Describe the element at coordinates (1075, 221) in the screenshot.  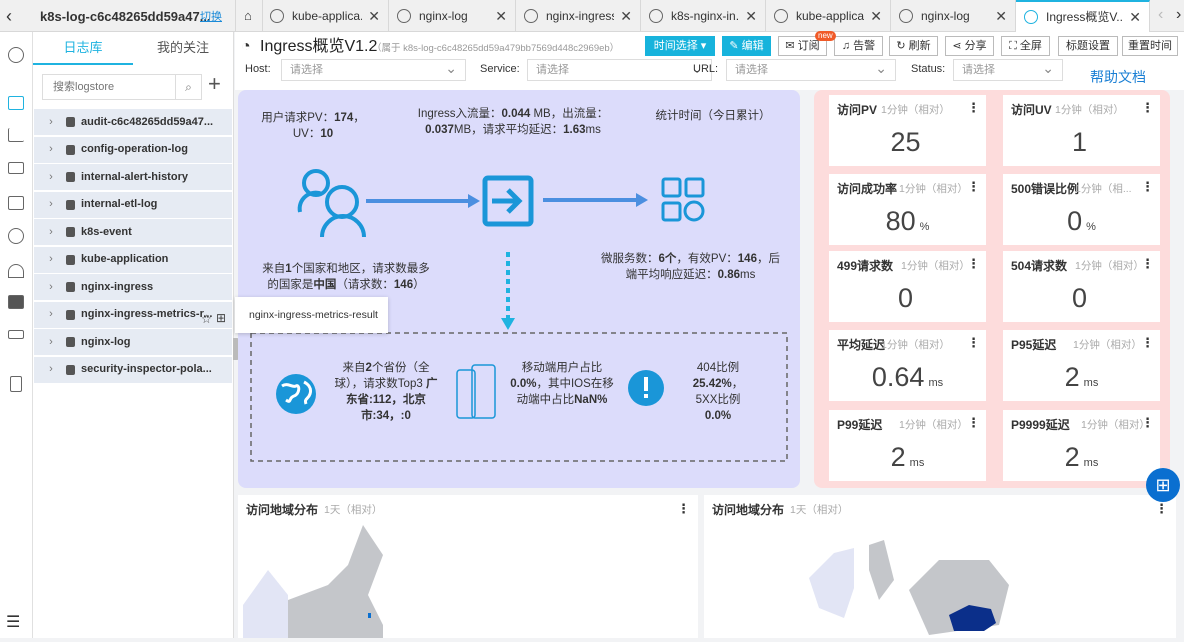
I see `value-number: 0` at that location.